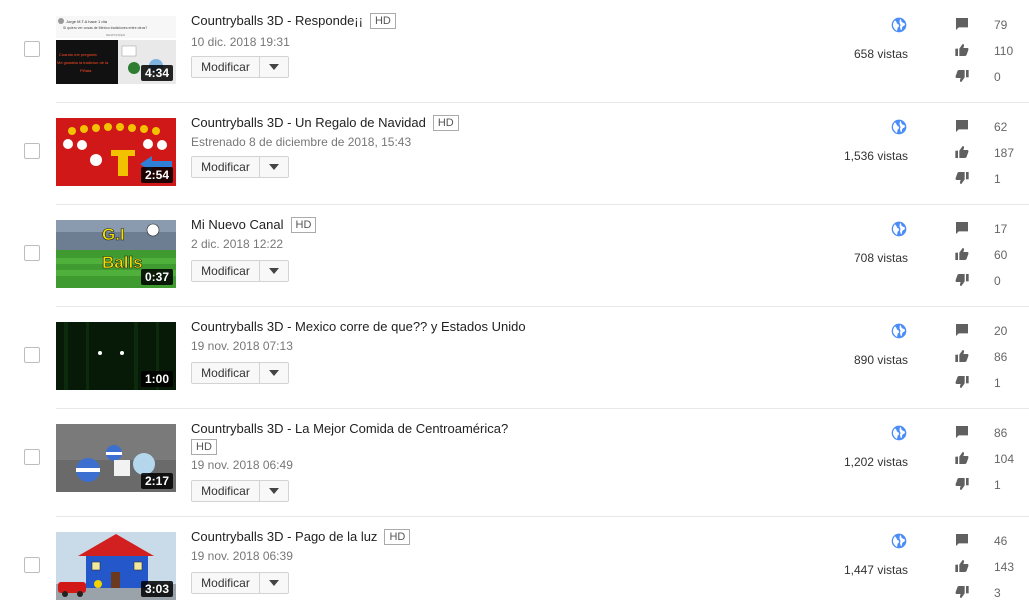  I want to click on video-title-line: Countryballs 3D - Pago de la luz HD, so click(301, 537).